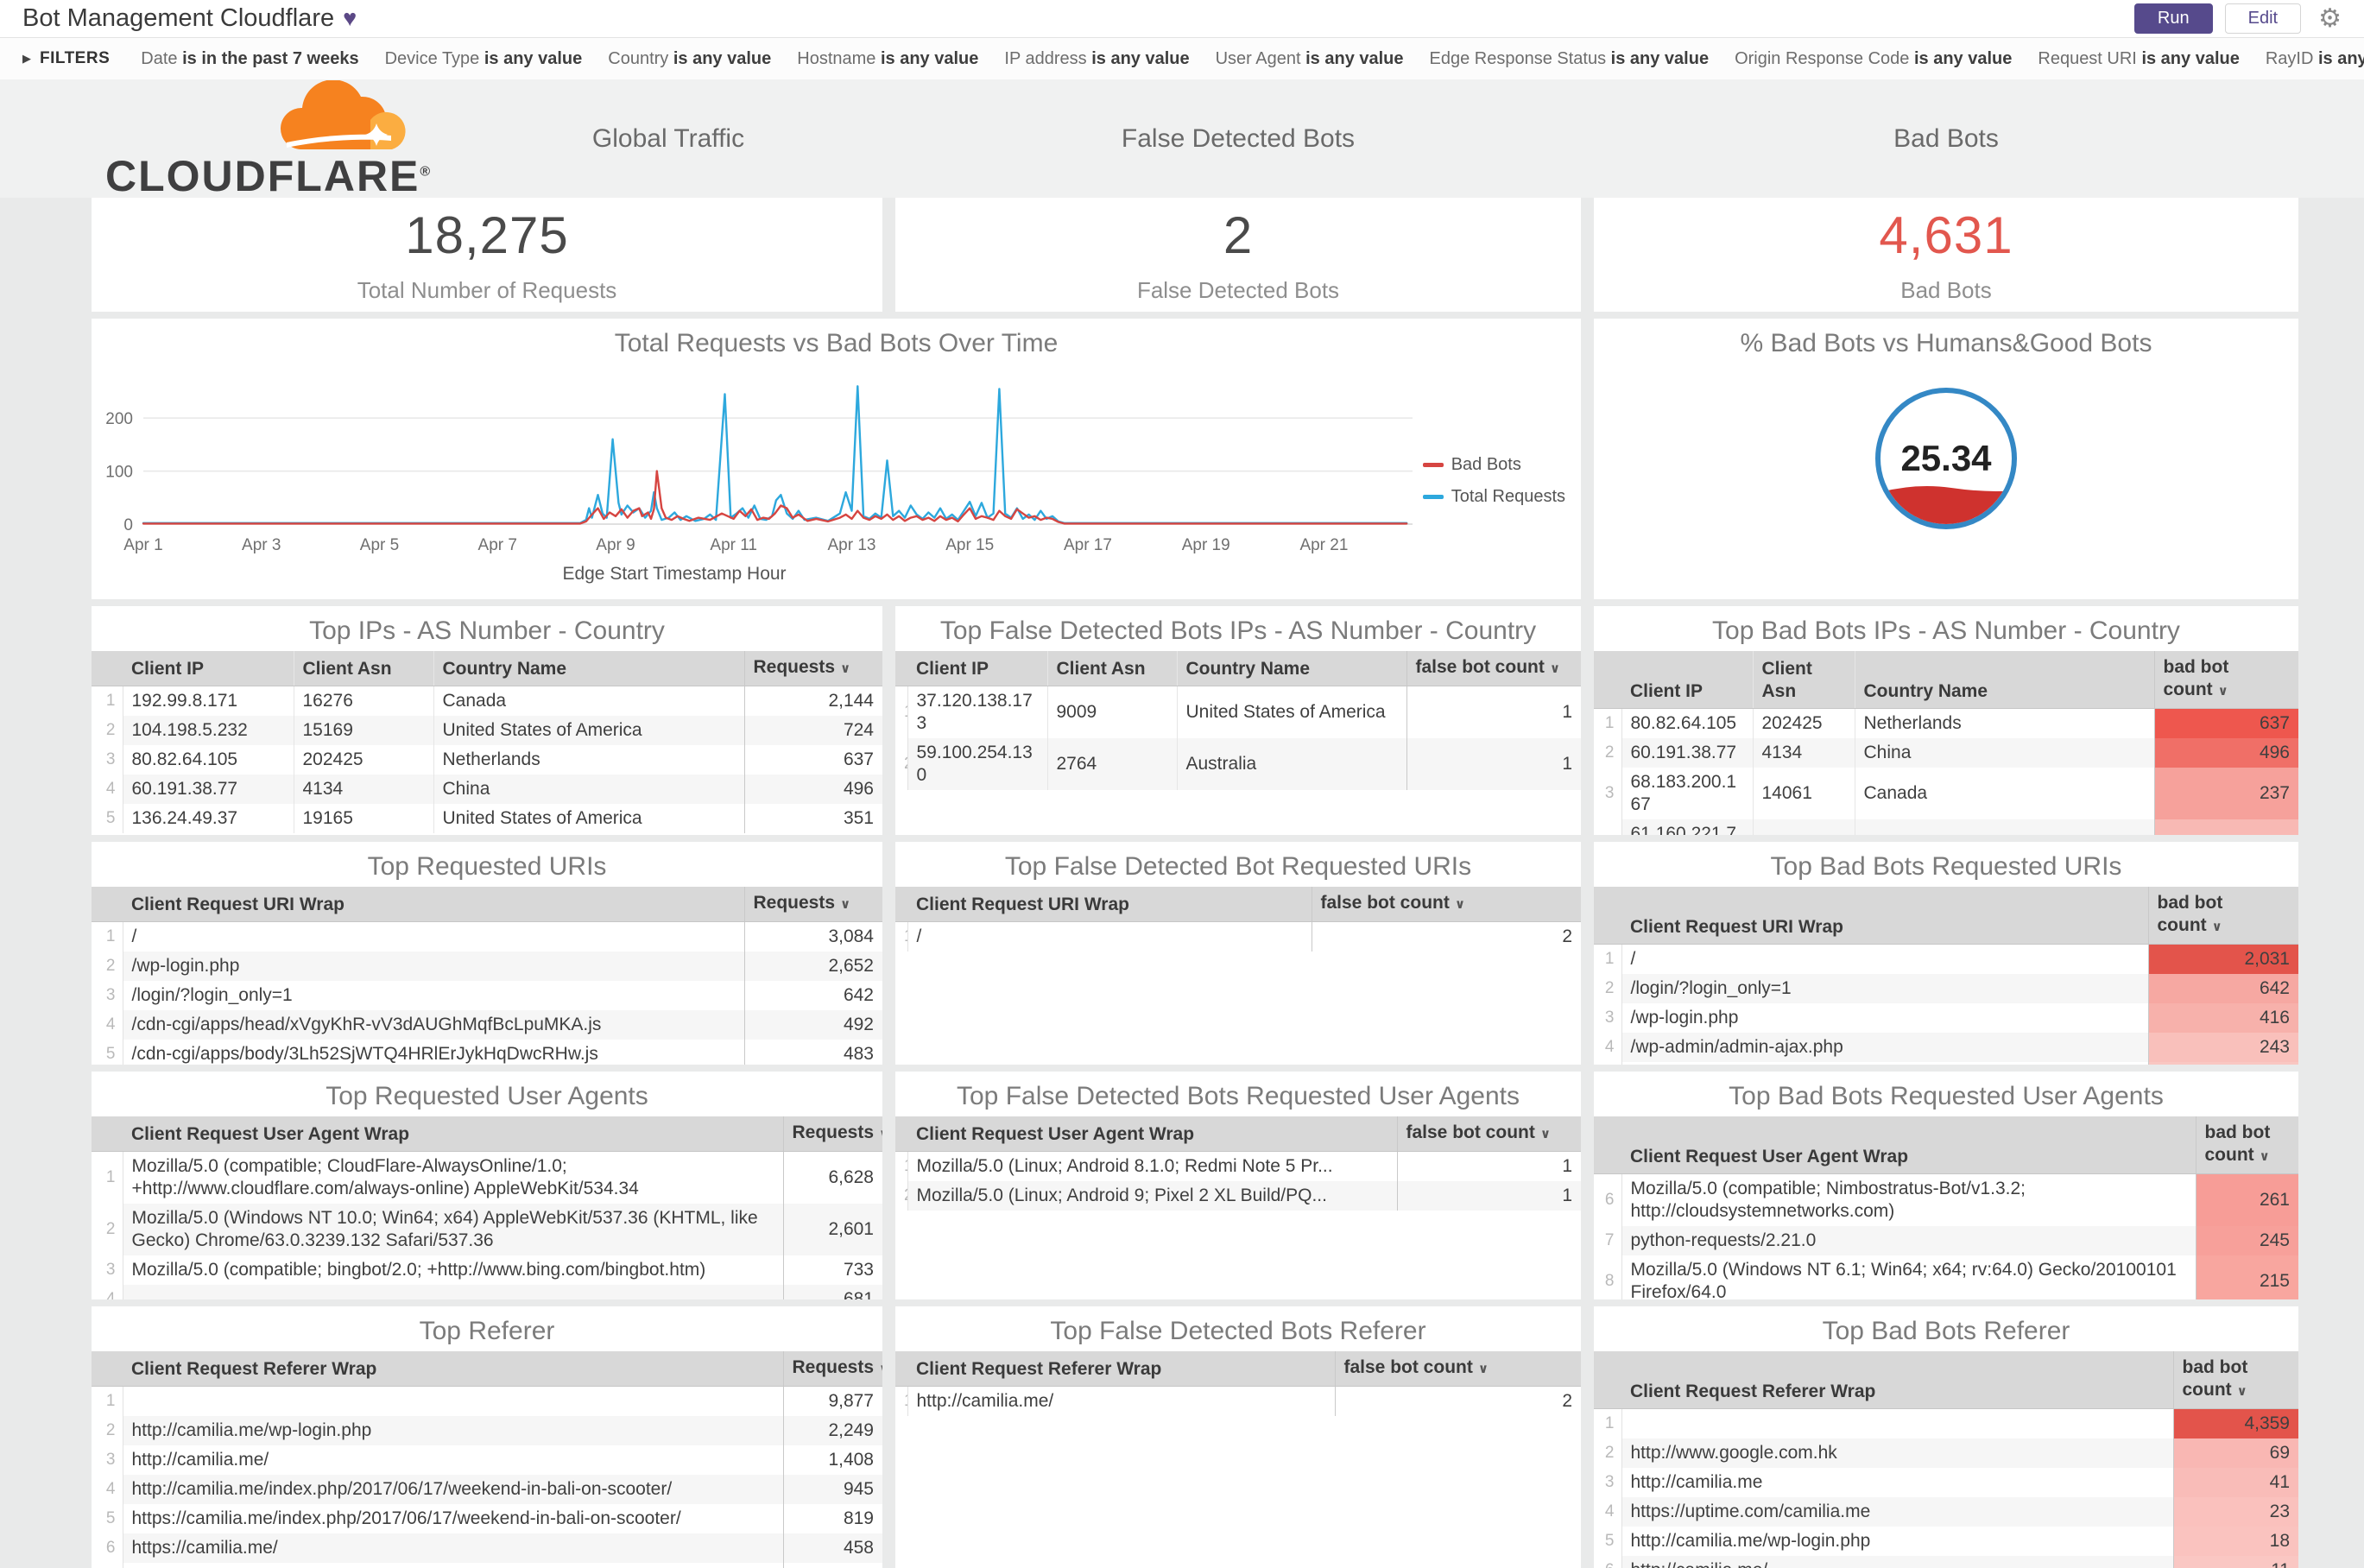  I want to click on panel-title: Top Requested URIs, so click(487, 866).